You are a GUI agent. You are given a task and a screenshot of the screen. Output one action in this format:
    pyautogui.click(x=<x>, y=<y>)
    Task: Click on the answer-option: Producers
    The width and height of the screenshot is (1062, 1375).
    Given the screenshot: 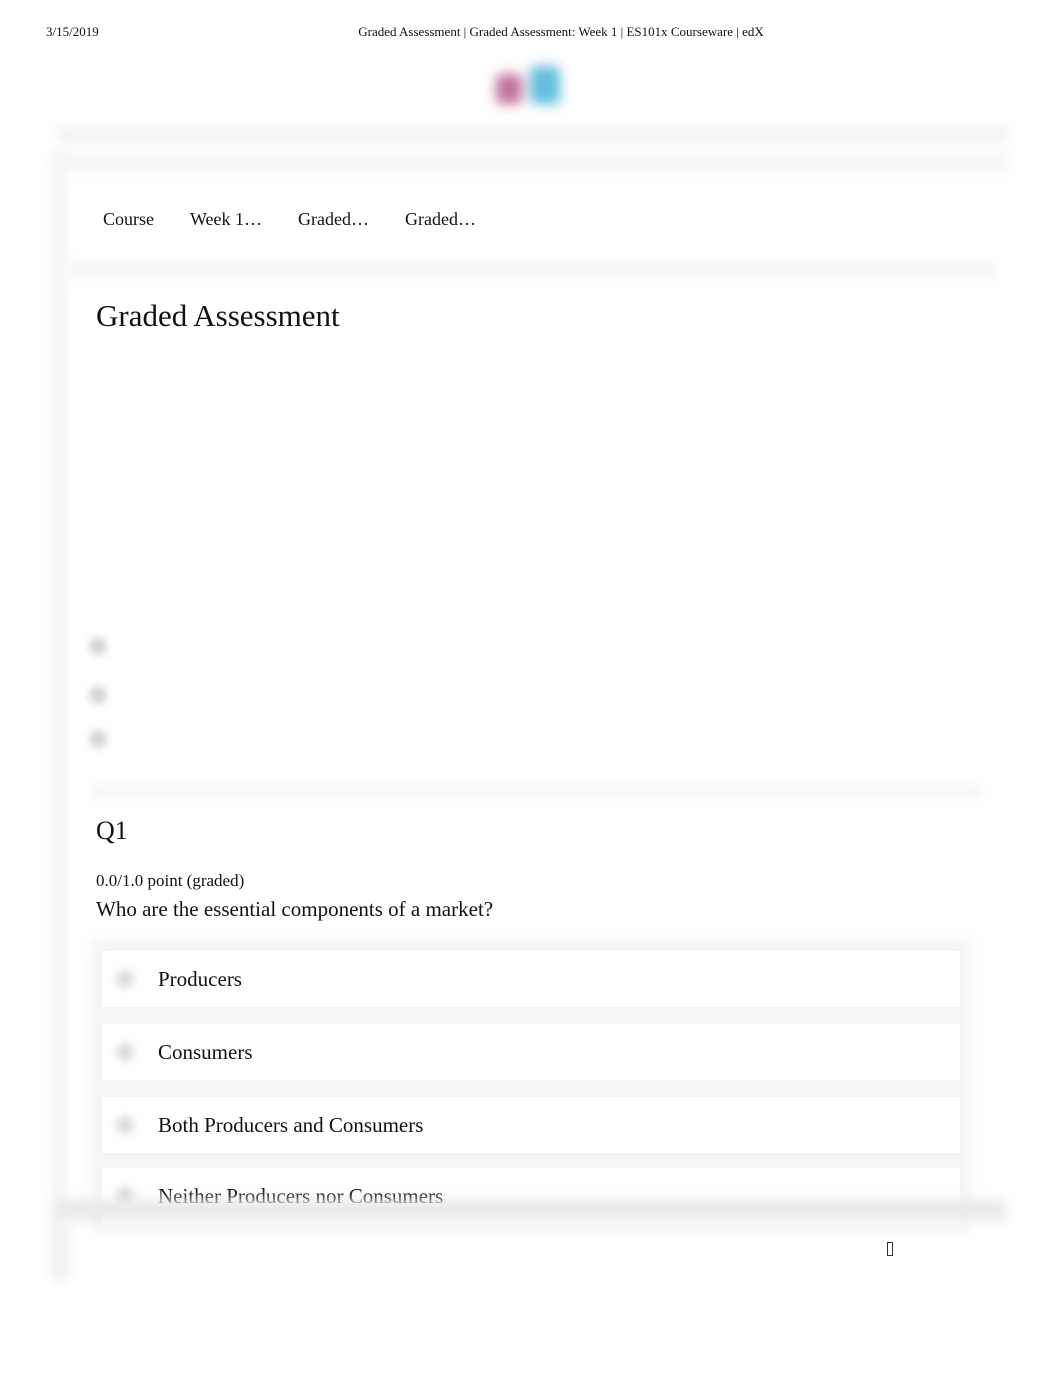 What is the action you would take?
    pyautogui.click(x=531, y=979)
    